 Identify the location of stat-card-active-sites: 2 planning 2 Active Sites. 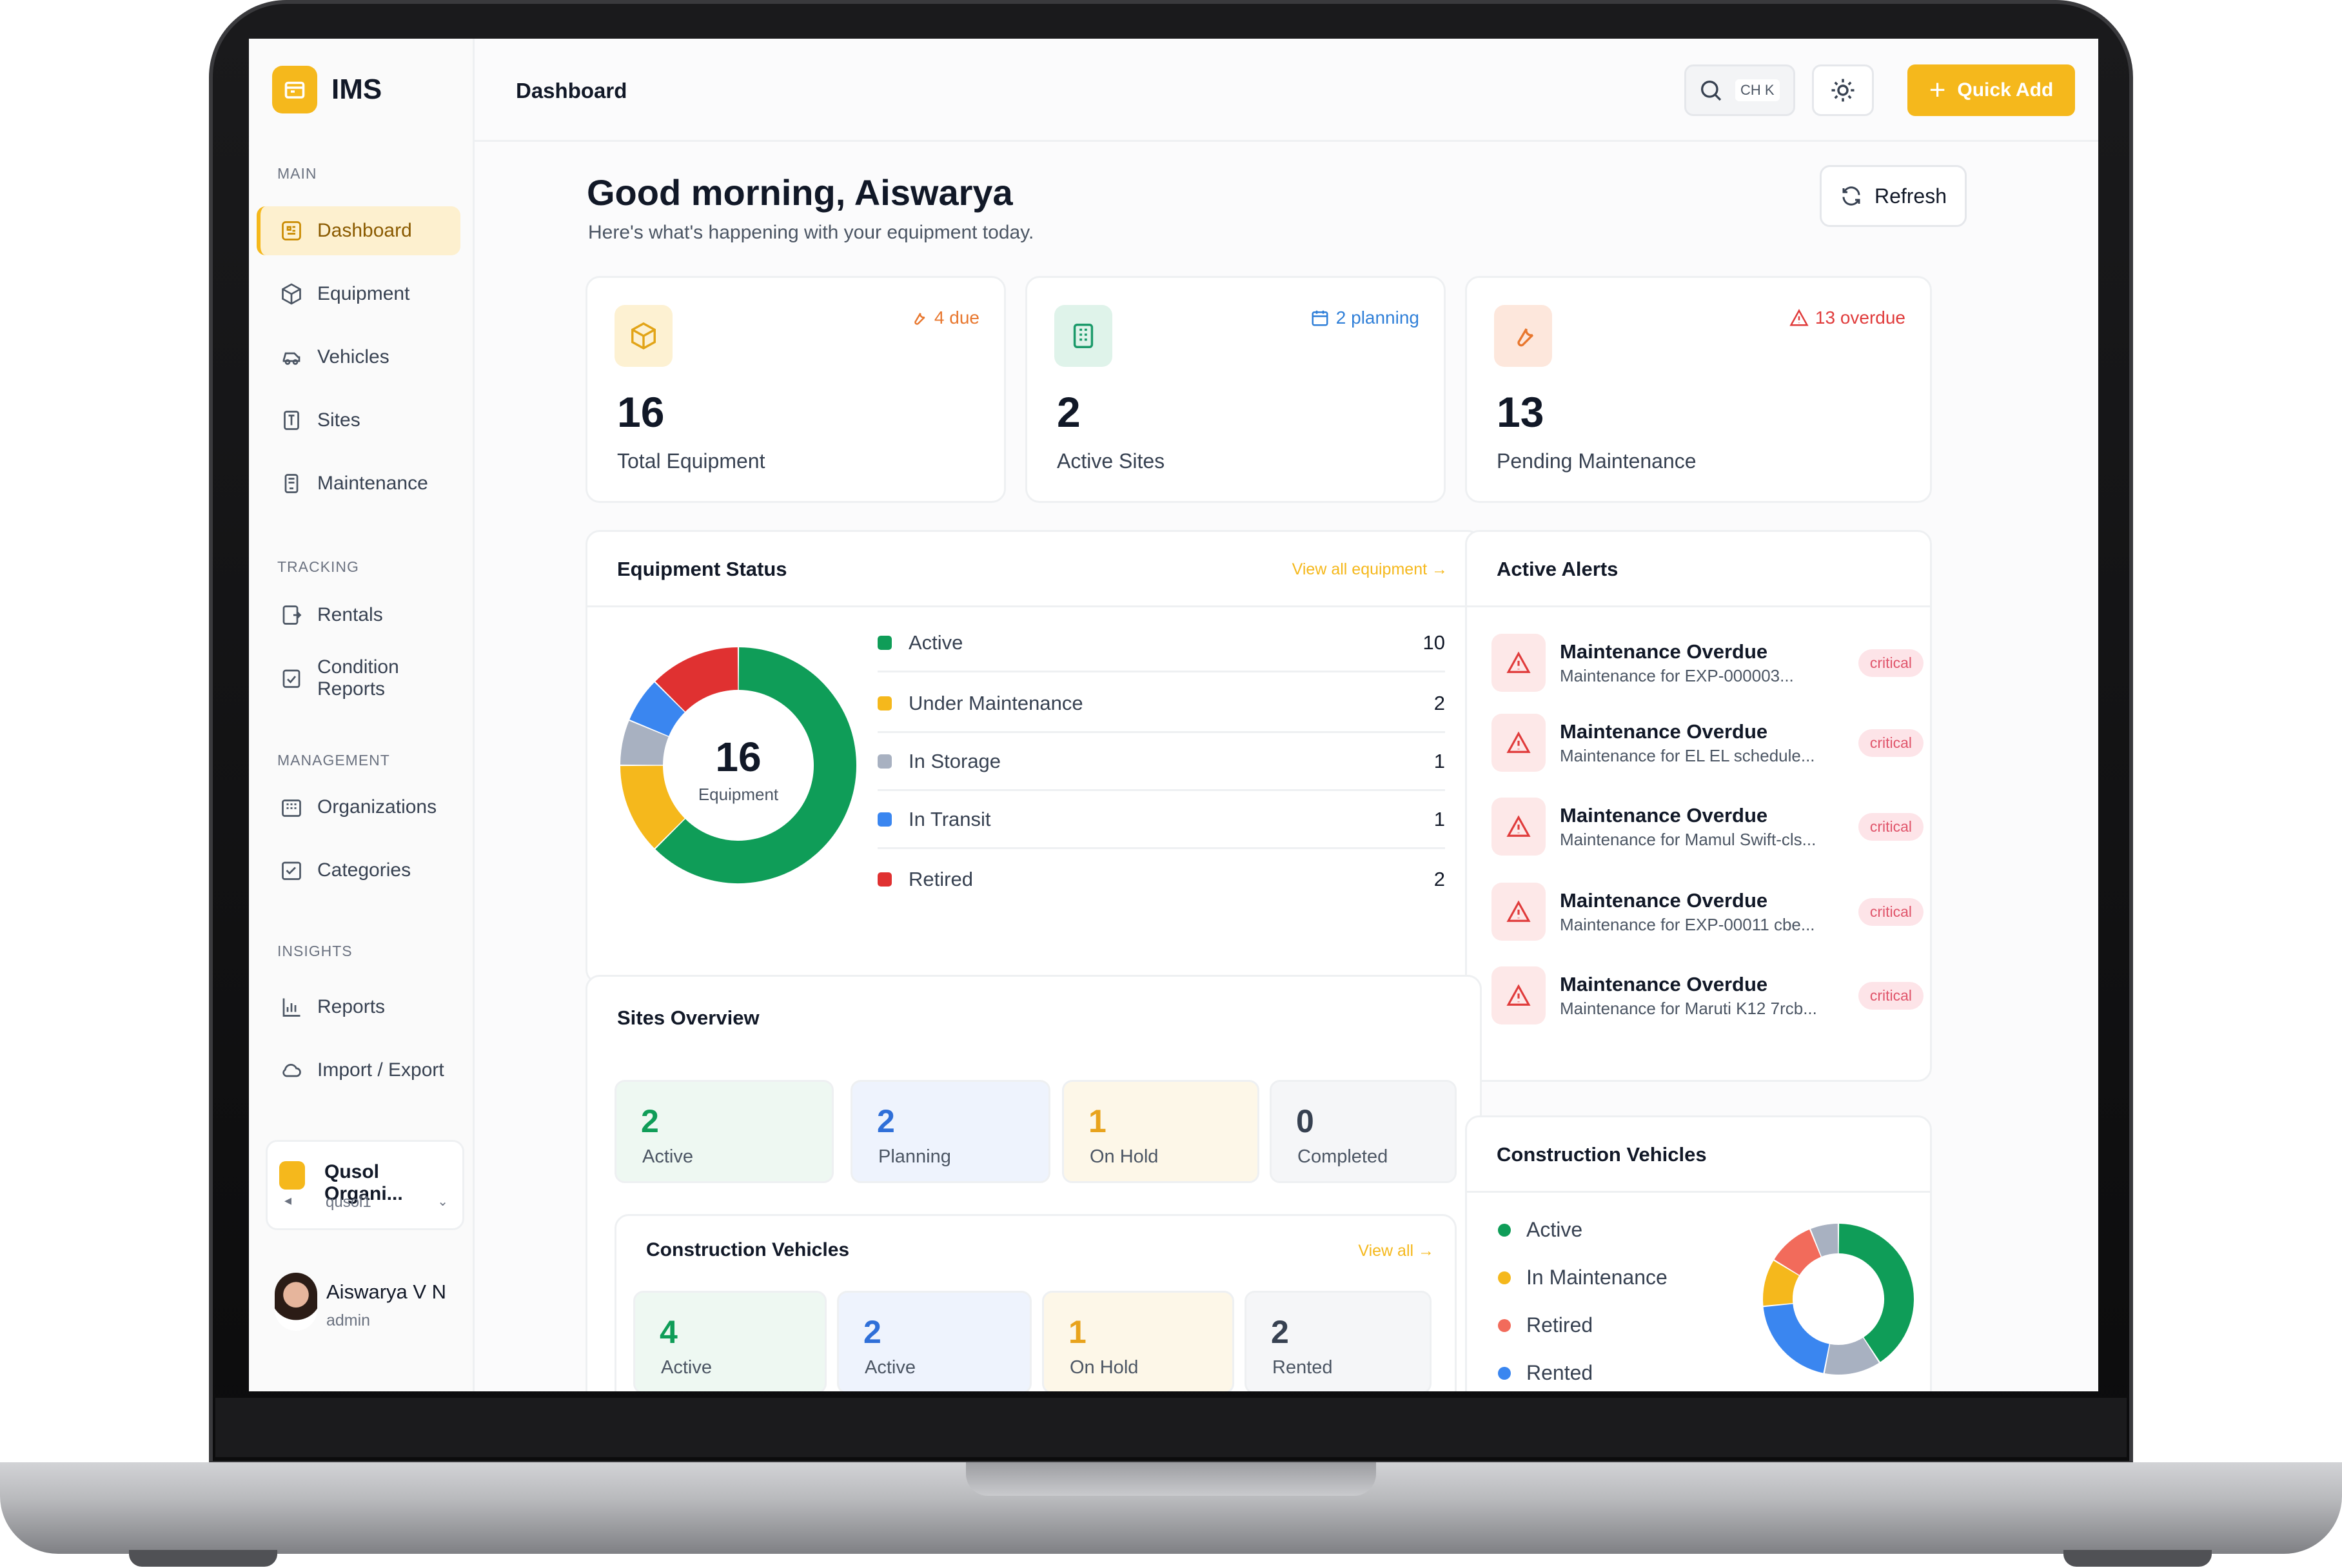
(1235, 389).